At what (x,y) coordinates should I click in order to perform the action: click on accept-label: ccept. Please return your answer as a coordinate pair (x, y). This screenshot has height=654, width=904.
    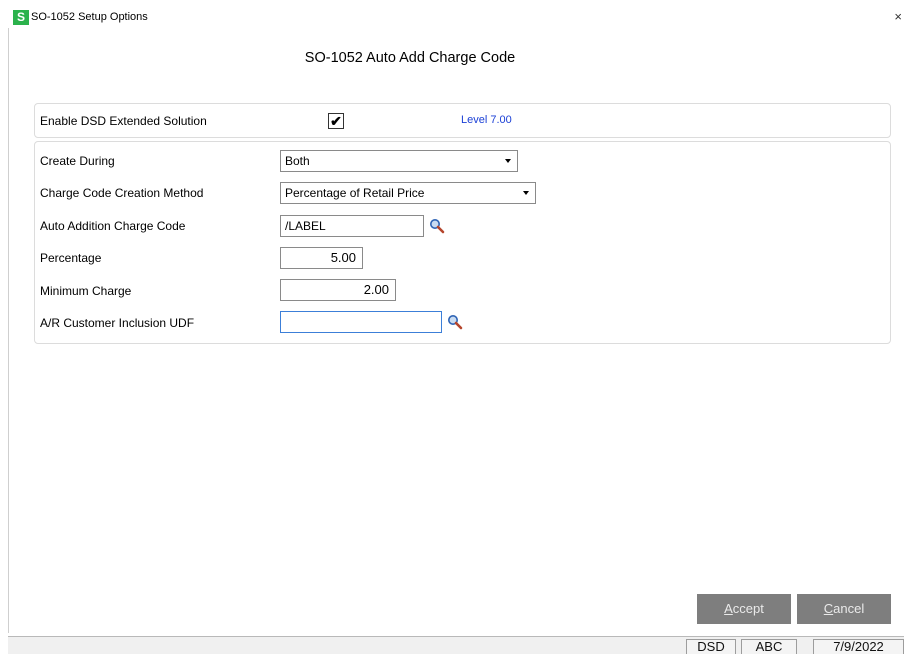
    Looking at the image, I should click on (748, 608).